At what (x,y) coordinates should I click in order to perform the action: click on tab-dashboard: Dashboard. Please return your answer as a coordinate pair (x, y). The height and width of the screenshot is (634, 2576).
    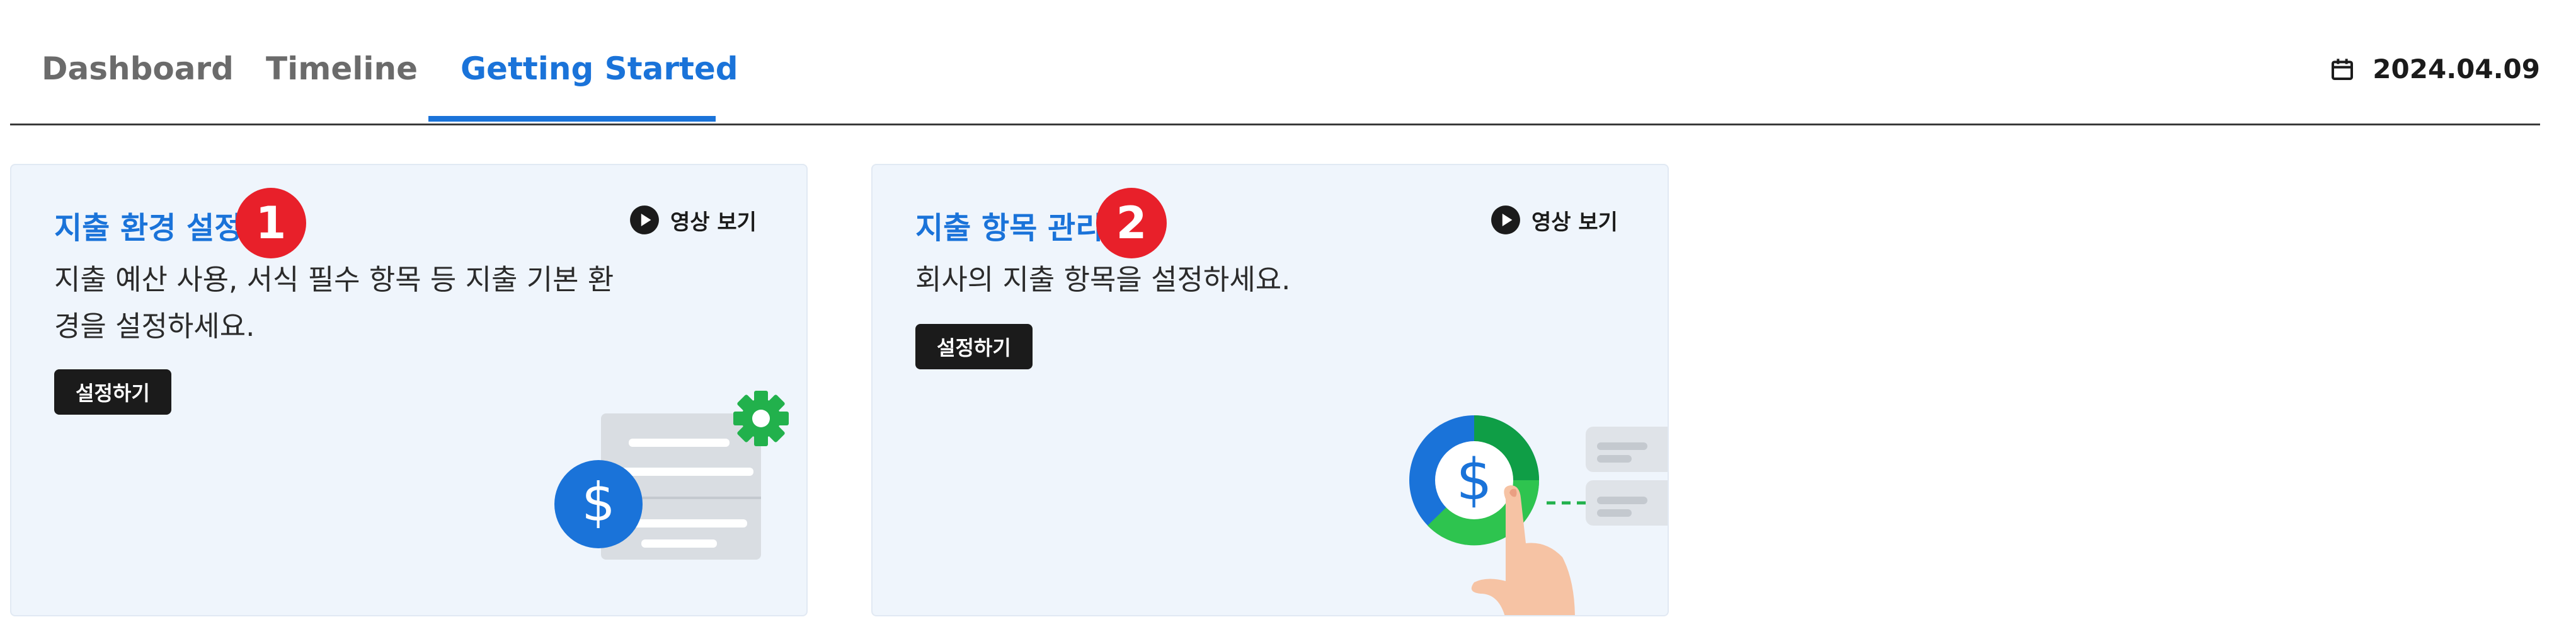
    Looking at the image, I should click on (138, 68).